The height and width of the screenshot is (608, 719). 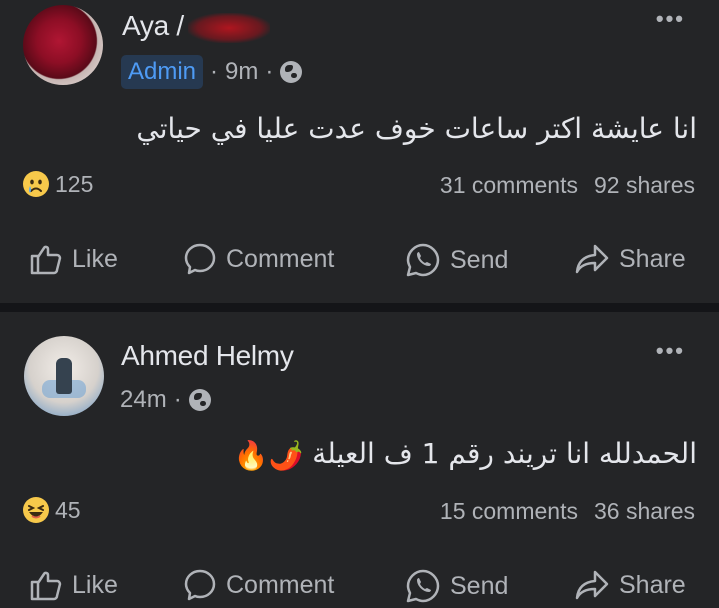 I want to click on comments-count: 15 comments, so click(x=509, y=511).